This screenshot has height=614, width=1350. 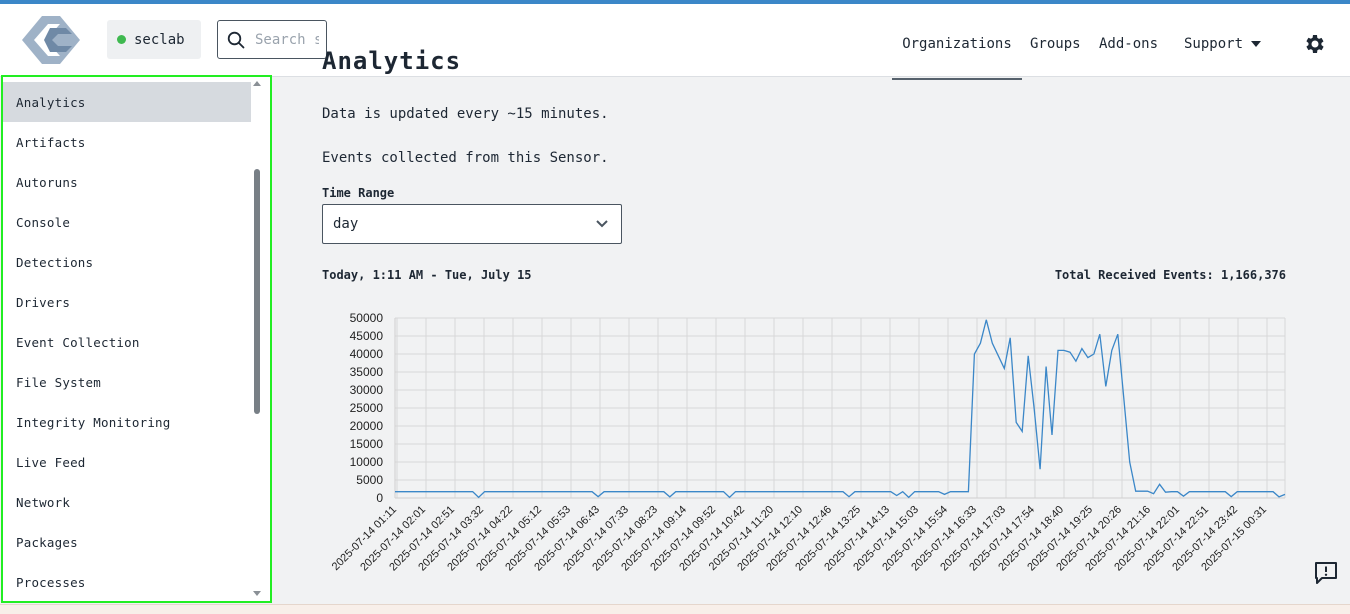 I want to click on y-tick-label: 15000, so click(x=367, y=444).